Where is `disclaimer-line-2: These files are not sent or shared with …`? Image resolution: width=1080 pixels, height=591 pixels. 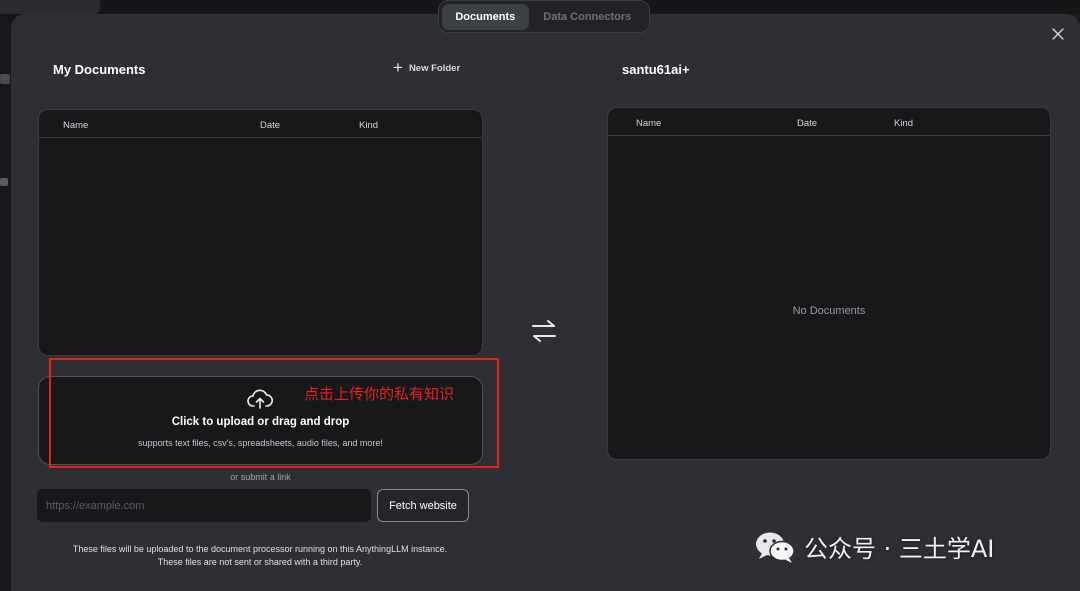 disclaimer-line-2: These files are not sent or shared with … is located at coordinates (260, 562).